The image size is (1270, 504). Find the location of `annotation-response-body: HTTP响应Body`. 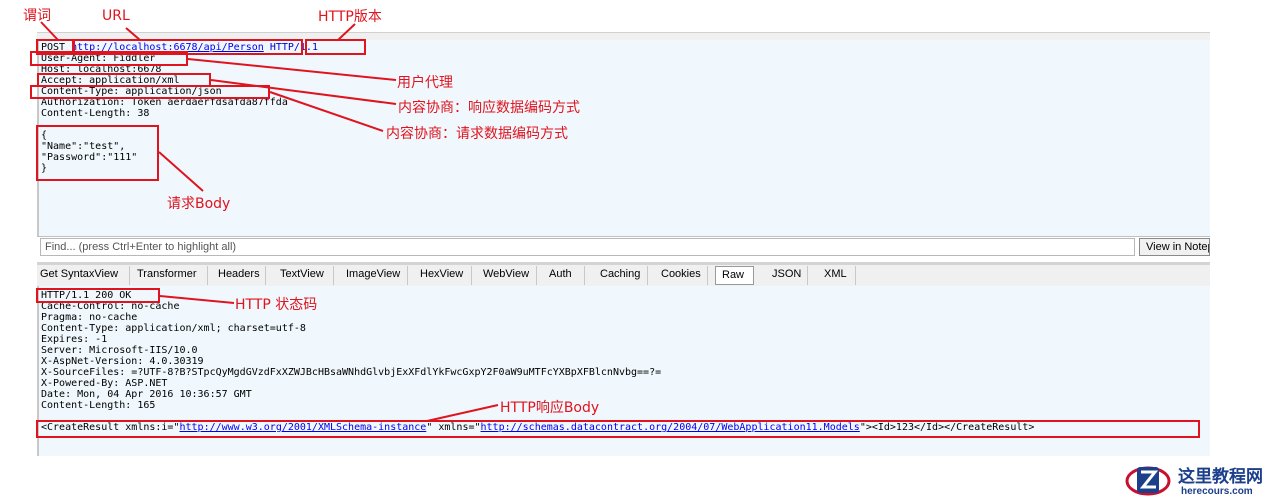

annotation-response-body: HTTP响应Body is located at coordinates (550, 408).